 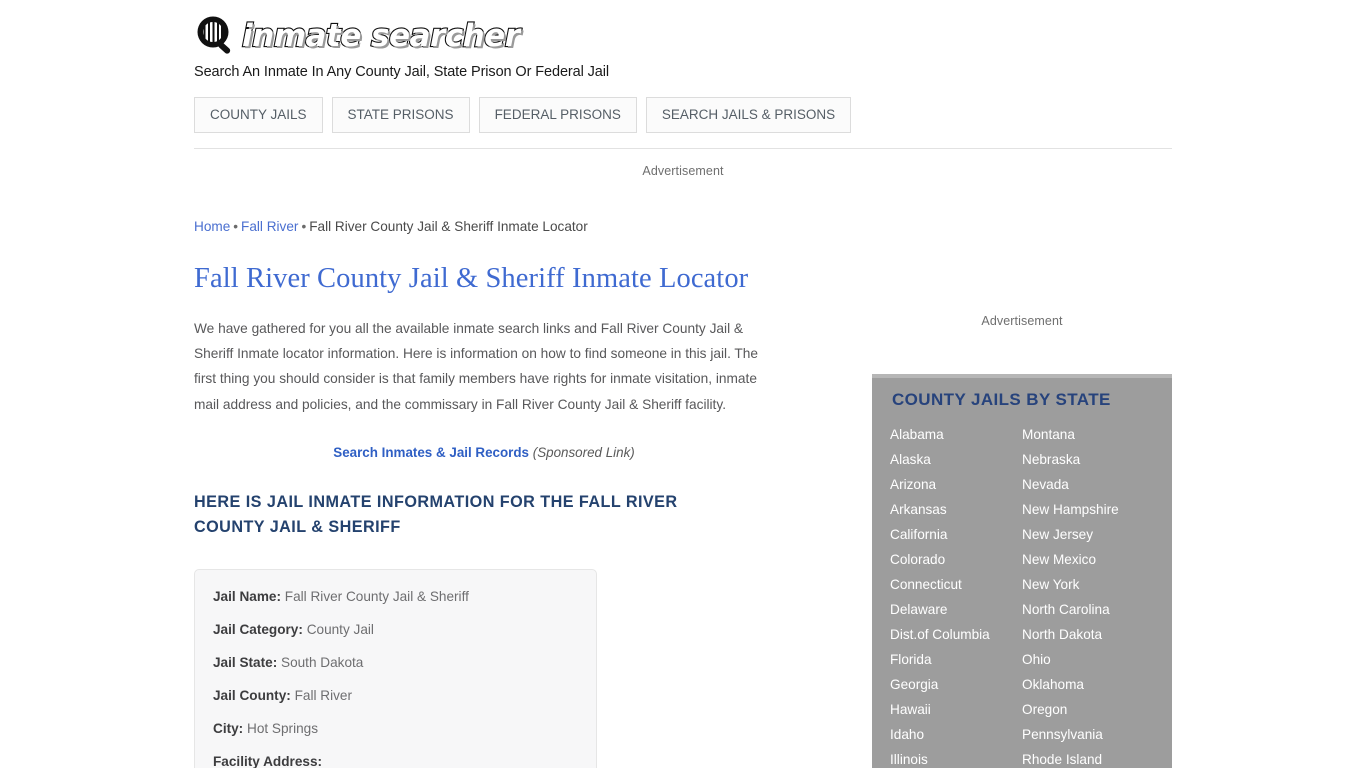 I want to click on sidebar-state-link: North Dakota, so click(x=1088, y=634).